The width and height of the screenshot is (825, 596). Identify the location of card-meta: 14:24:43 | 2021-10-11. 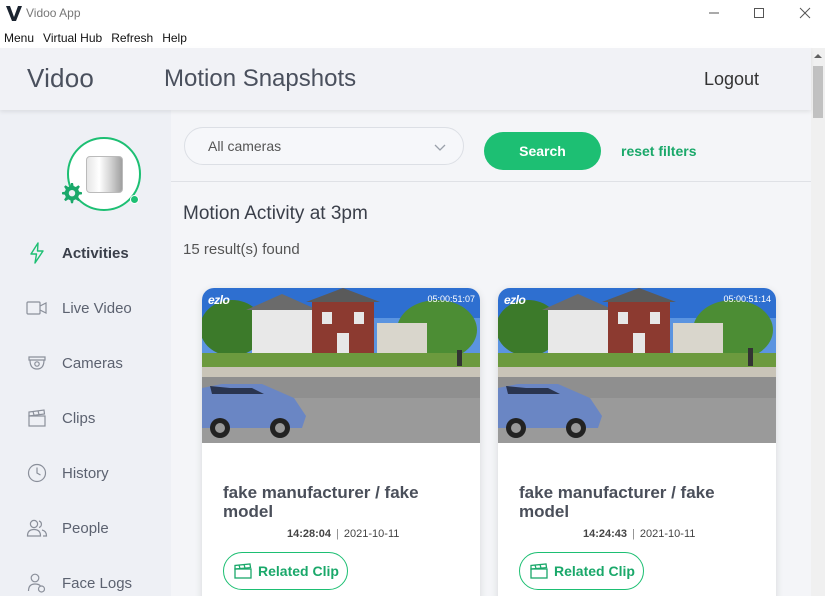
(639, 534).